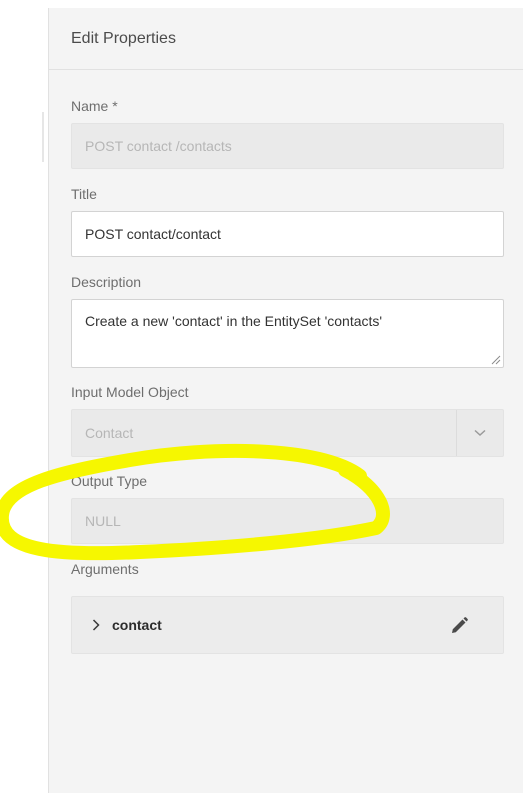 The width and height of the screenshot is (523, 793). Describe the element at coordinates (286, 39) in the screenshot. I see `panel-title: Edit Properties` at that location.